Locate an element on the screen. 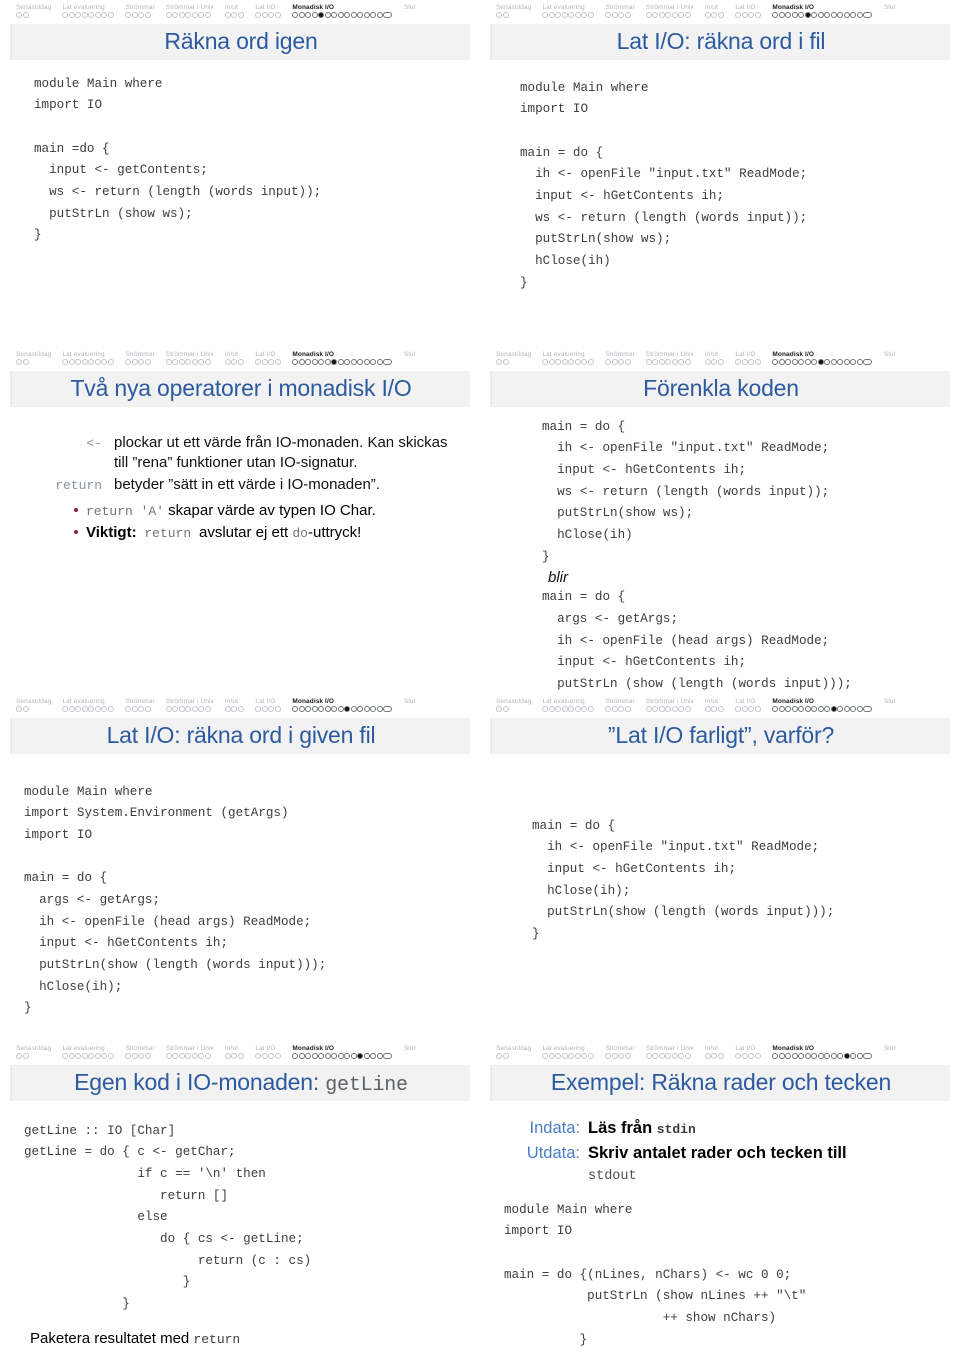  nav-section-str-mmar-i-unix: Strömmar i Unix is located at coordinates (669, 1053).